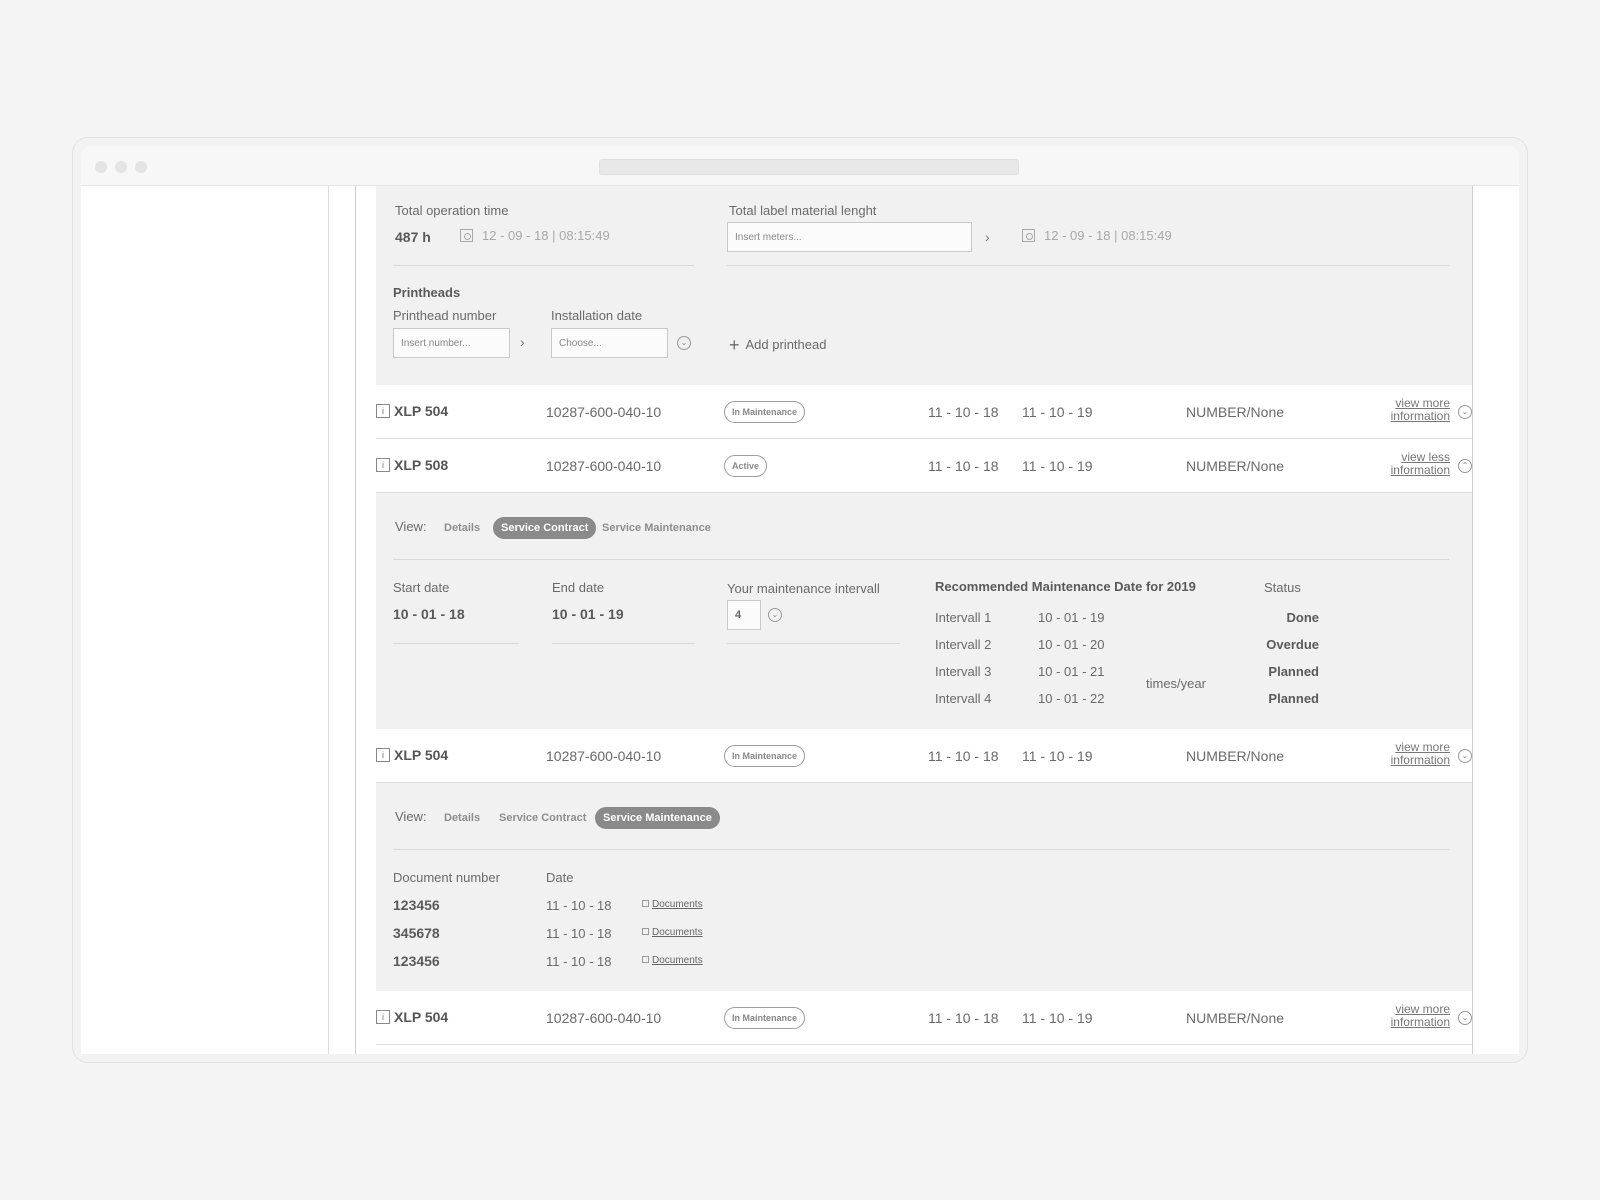 This screenshot has width=1600, height=1200. Describe the element at coordinates (560, 877) in the screenshot. I see `document-date-label: Date` at that location.